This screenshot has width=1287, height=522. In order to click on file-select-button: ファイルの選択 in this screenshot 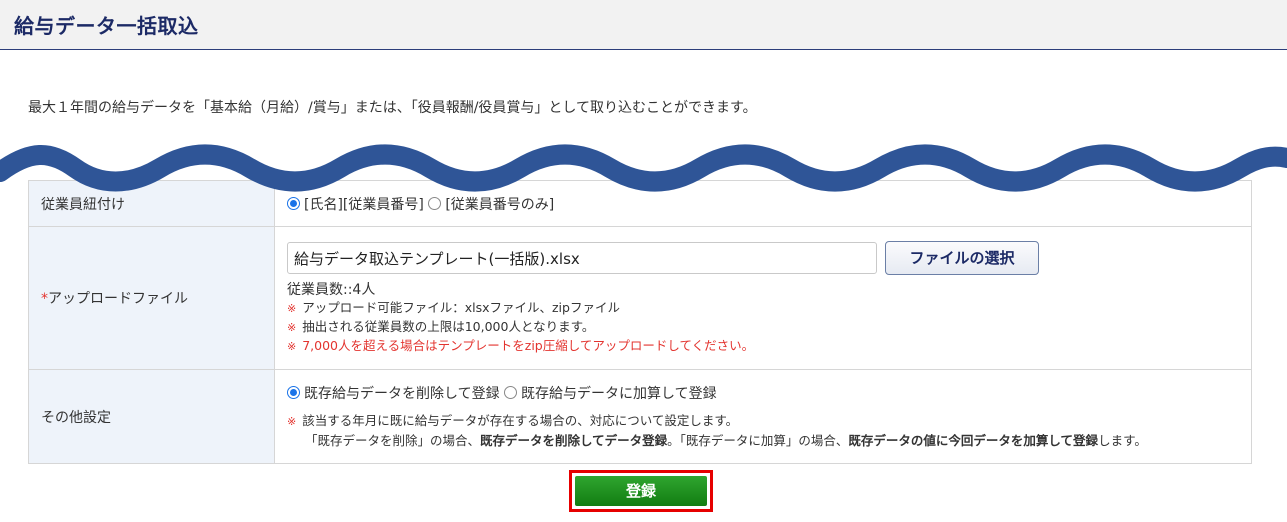, I will do `click(962, 257)`.